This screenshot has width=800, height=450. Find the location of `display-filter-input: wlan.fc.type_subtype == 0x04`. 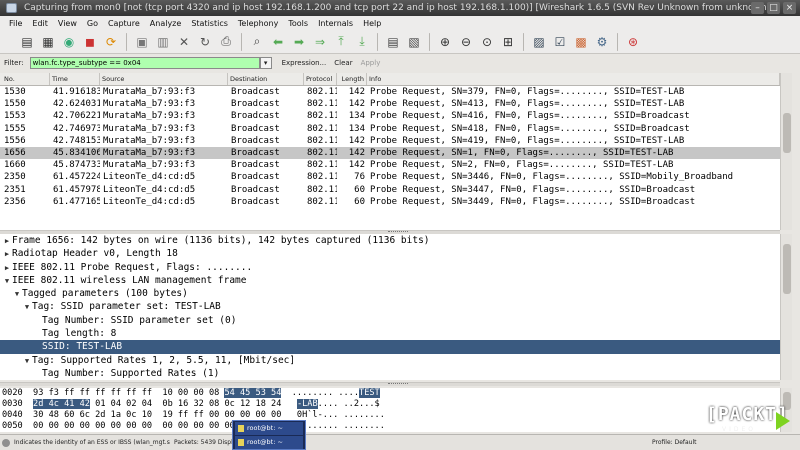

display-filter-input: wlan.fc.type_subtype == 0x04 is located at coordinates (144, 63).